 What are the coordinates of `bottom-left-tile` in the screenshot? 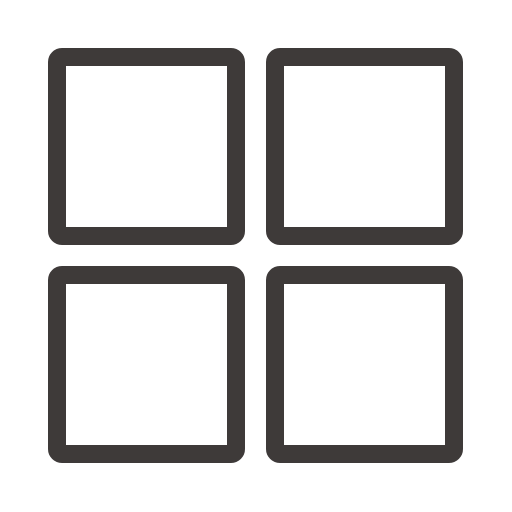 It's located at (146, 364).